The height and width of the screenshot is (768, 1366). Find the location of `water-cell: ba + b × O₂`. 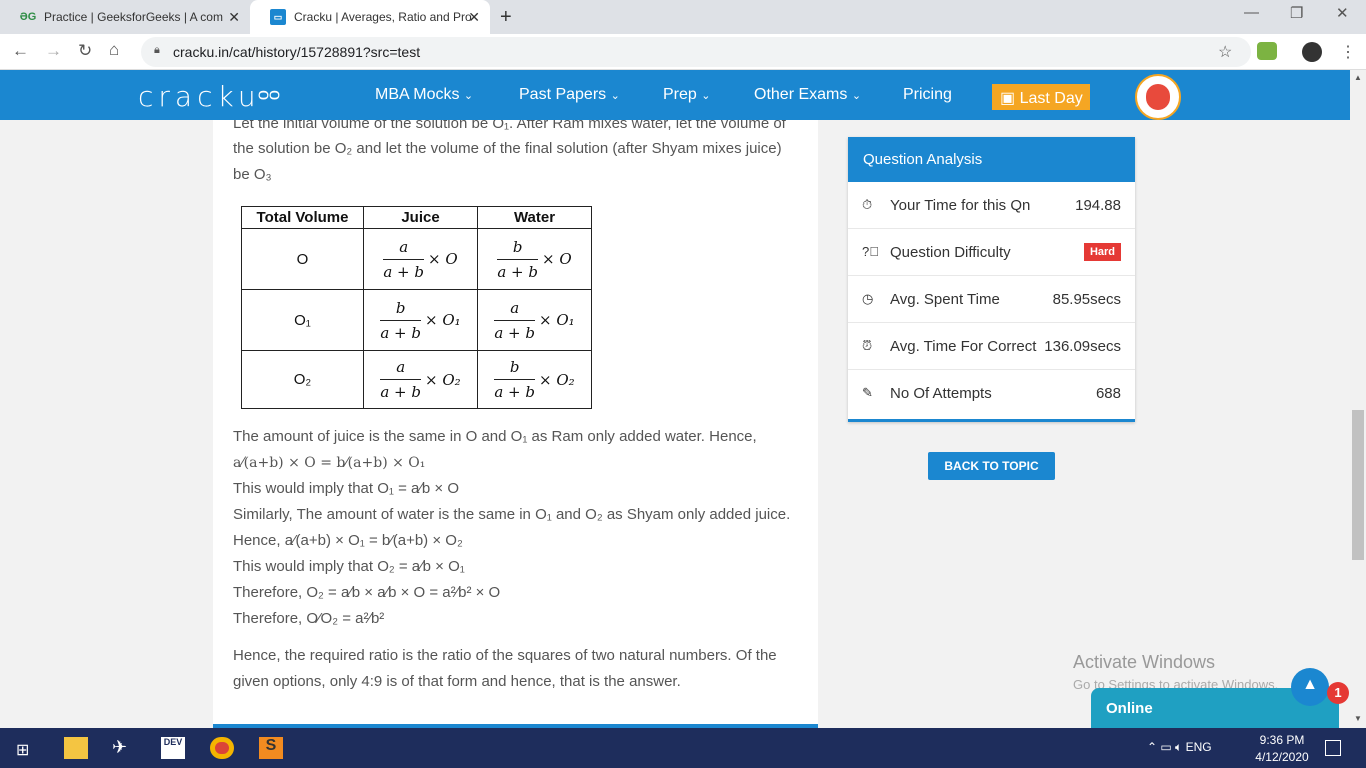

water-cell: ba + b × O₂ is located at coordinates (534, 379).